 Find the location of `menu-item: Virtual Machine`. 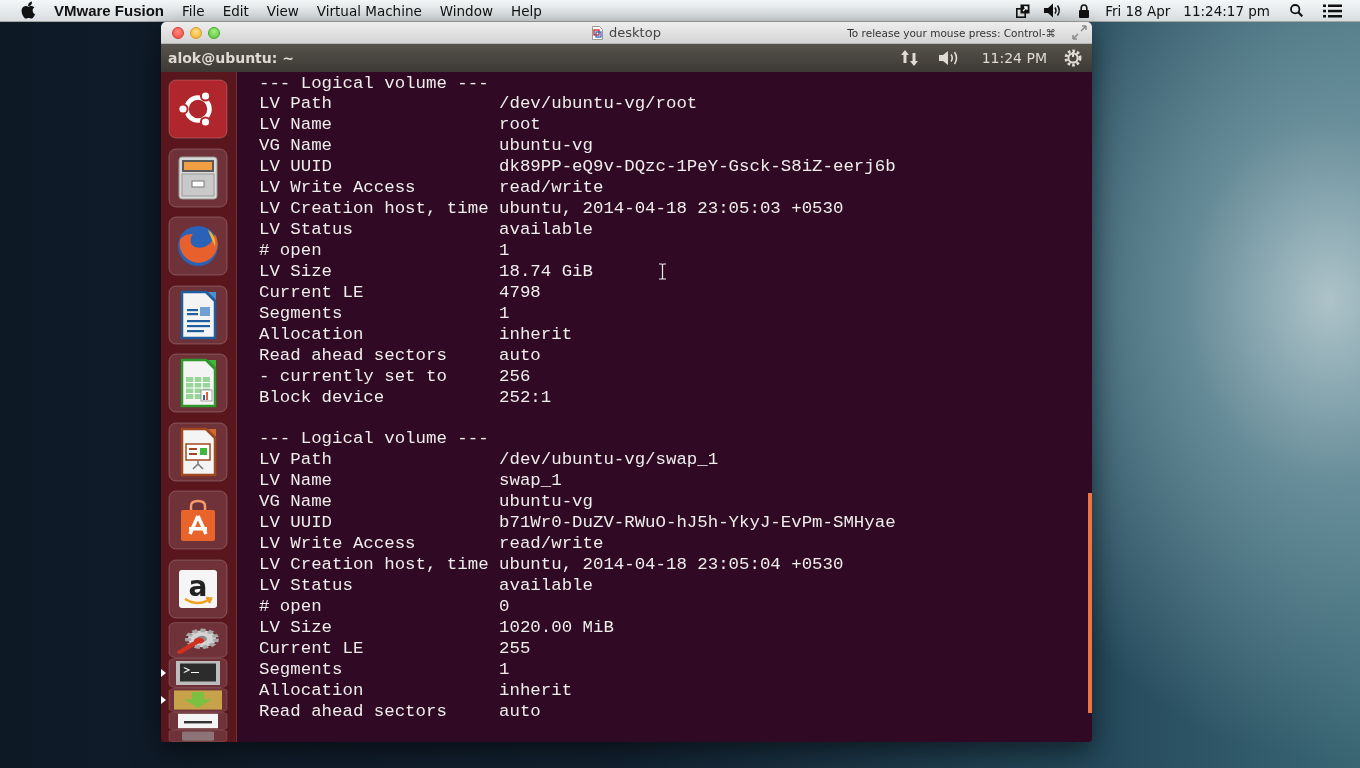

menu-item: Virtual Machine is located at coordinates (369, 10).